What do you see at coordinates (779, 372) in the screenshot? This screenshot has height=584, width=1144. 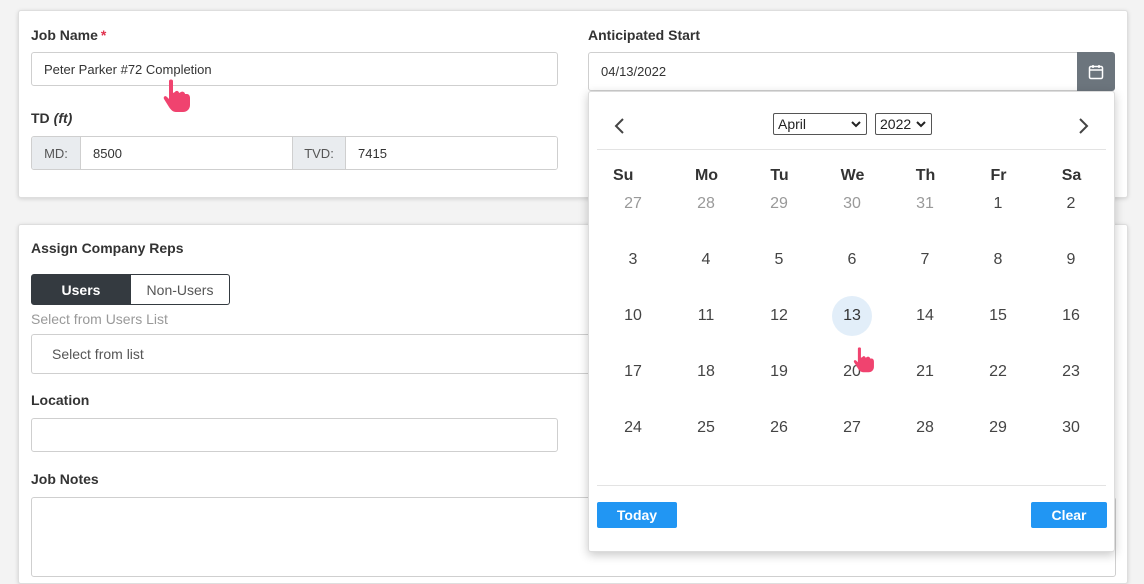 I see `calendar-day: 19` at bounding box center [779, 372].